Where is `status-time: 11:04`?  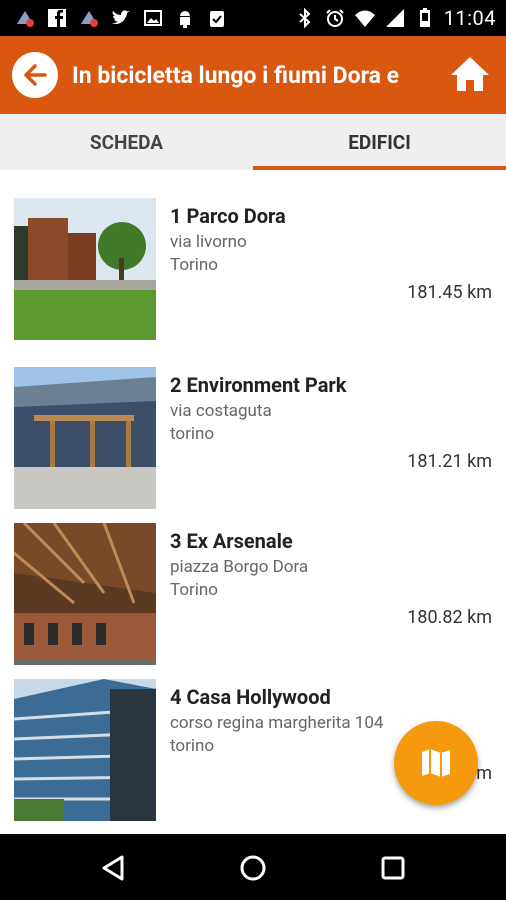 status-time: 11:04 is located at coordinates (469, 18).